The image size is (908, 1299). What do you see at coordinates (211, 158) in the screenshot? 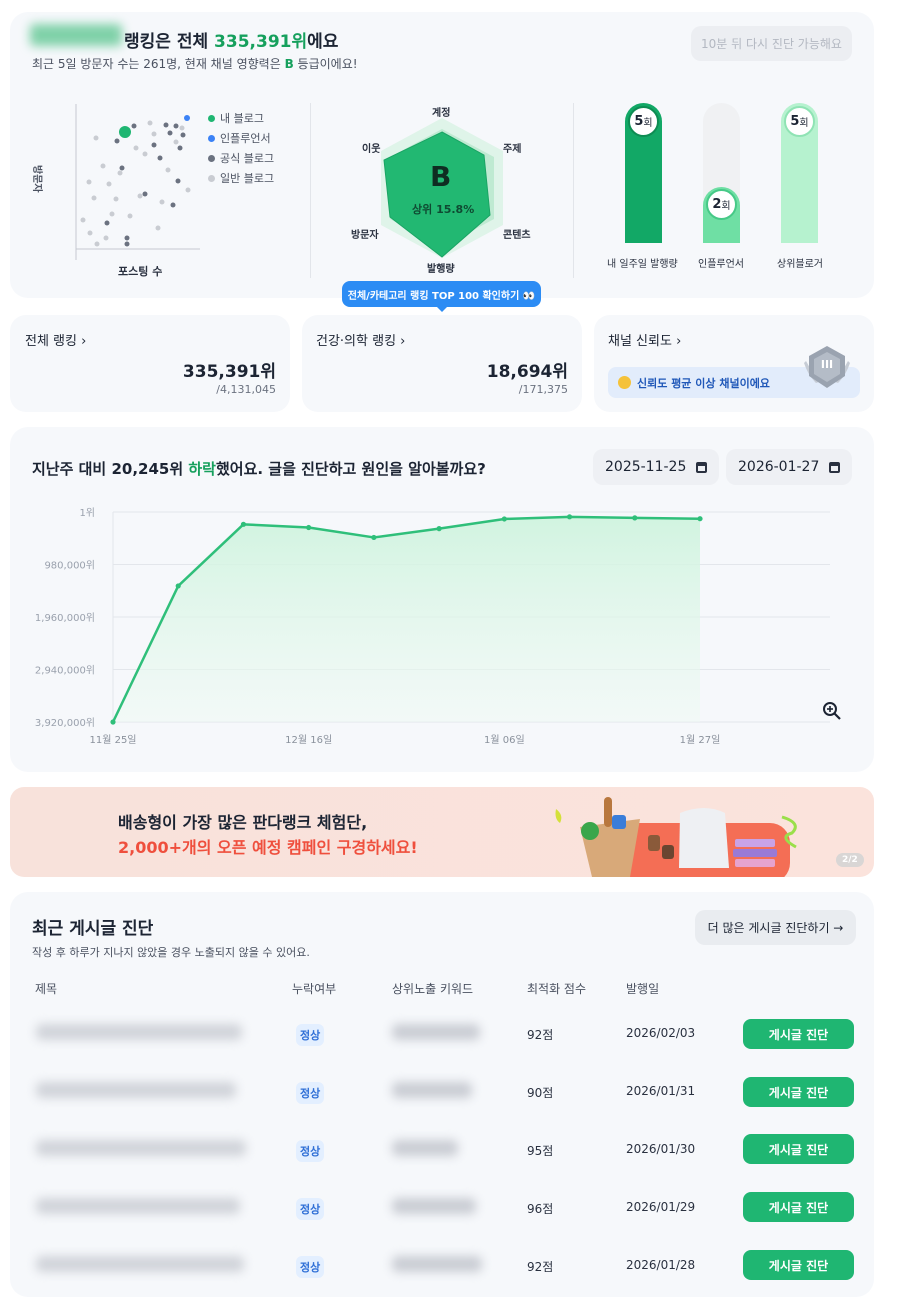
I see `gray-dot-icon` at bounding box center [211, 158].